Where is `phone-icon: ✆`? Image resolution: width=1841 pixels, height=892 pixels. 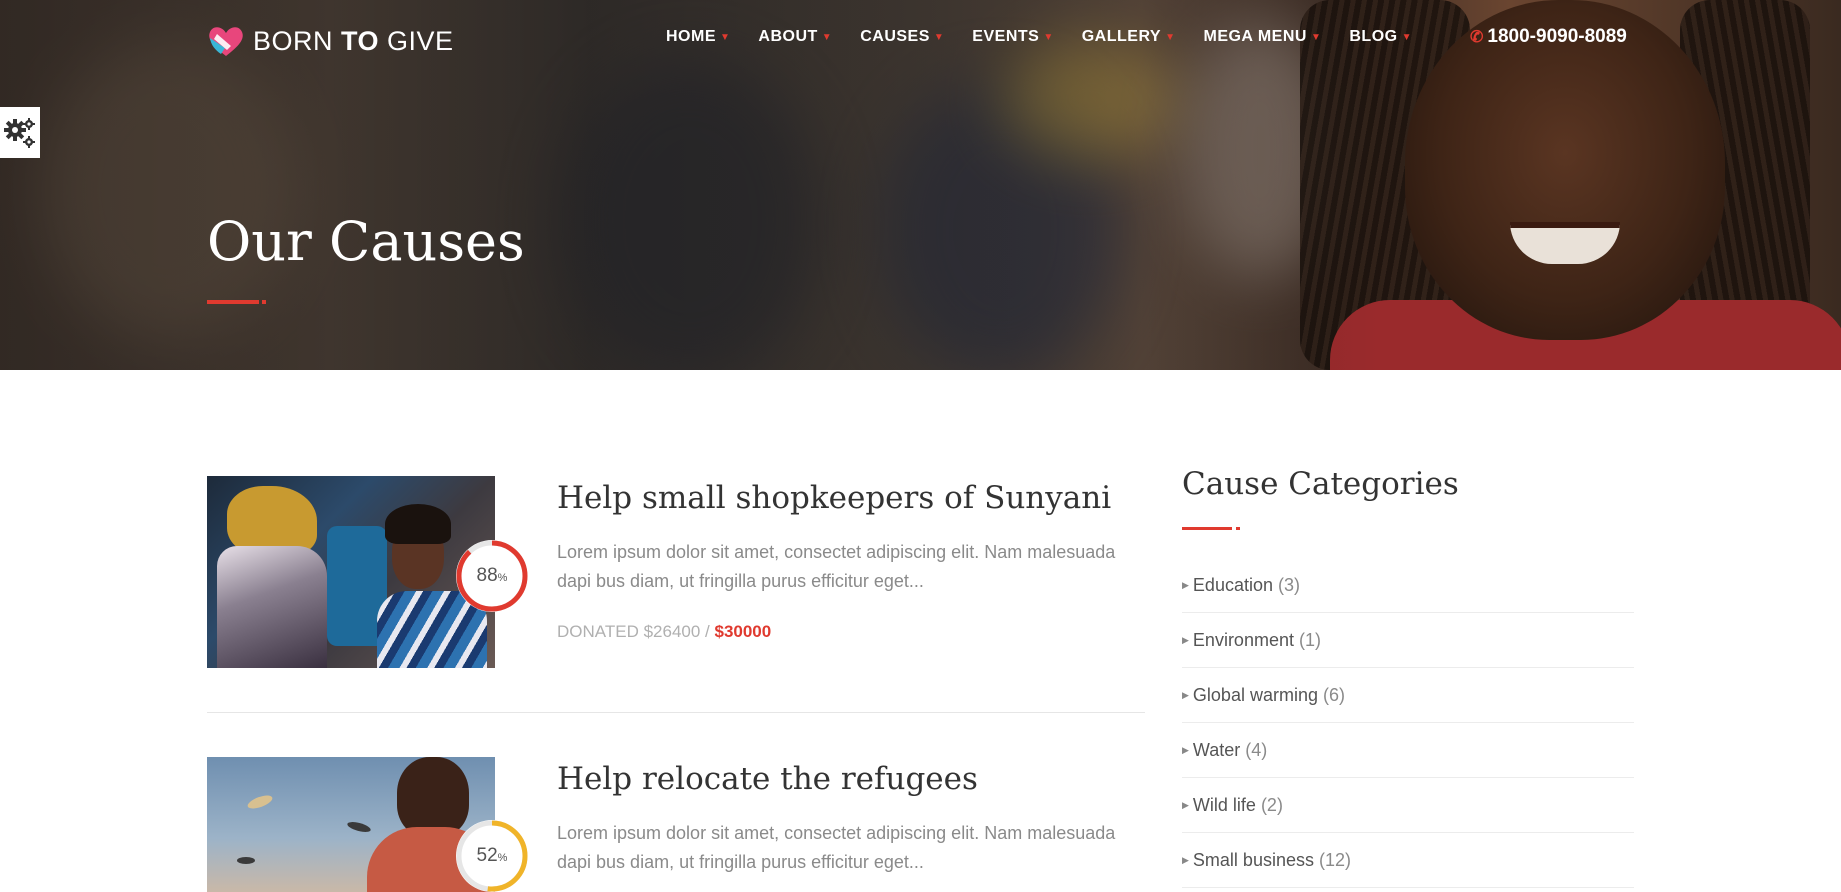 phone-icon: ✆ is located at coordinates (1477, 37).